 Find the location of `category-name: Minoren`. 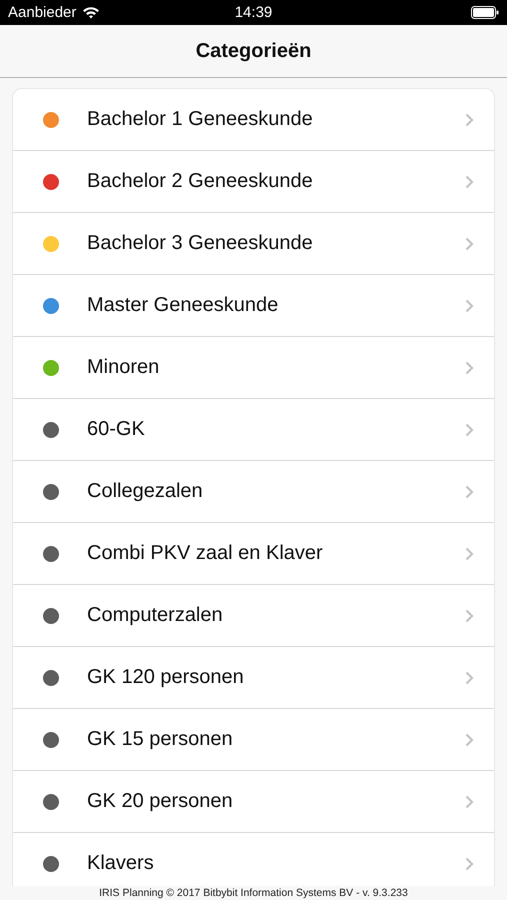

category-name: Minoren is located at coordinates (123, 367).